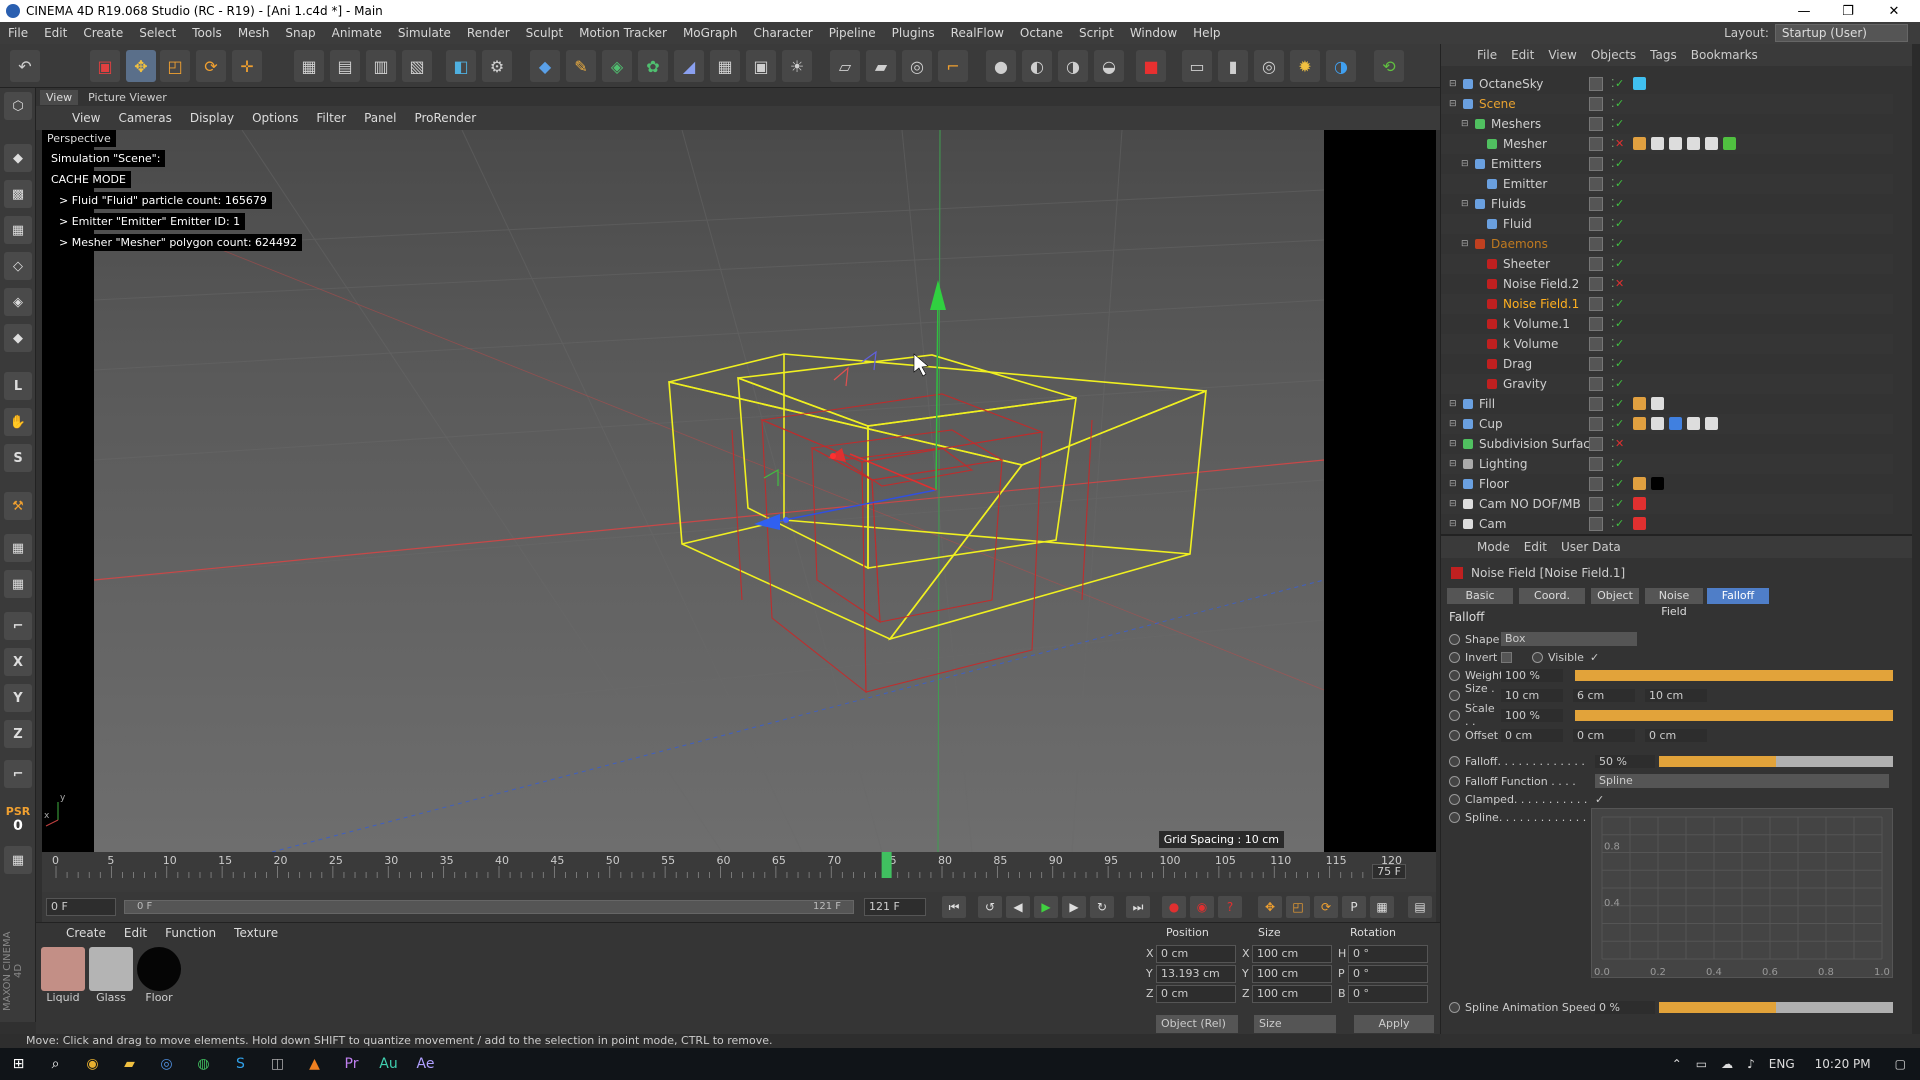 The image size is (1920, 1080). Describe the element at coordinates (545, 66) in the screenshot. I see `cube-primitive-icon: ◆` at that location.